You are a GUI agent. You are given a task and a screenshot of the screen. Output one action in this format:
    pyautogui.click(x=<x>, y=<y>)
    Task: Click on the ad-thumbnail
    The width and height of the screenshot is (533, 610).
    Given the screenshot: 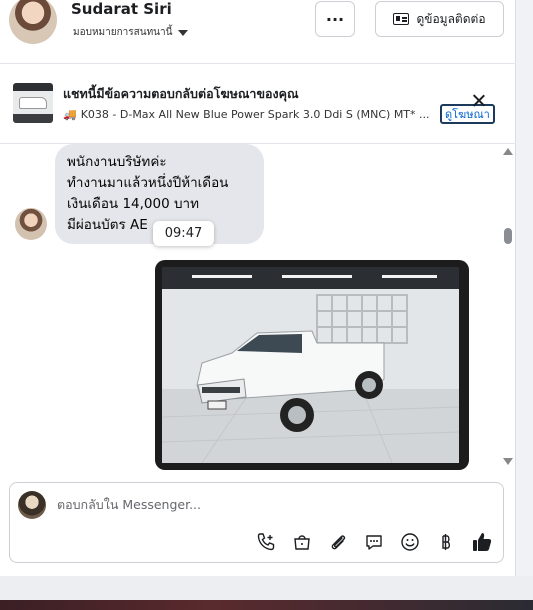 What is the action you would take?
    pyautogui.click(x=33, y=103)
    